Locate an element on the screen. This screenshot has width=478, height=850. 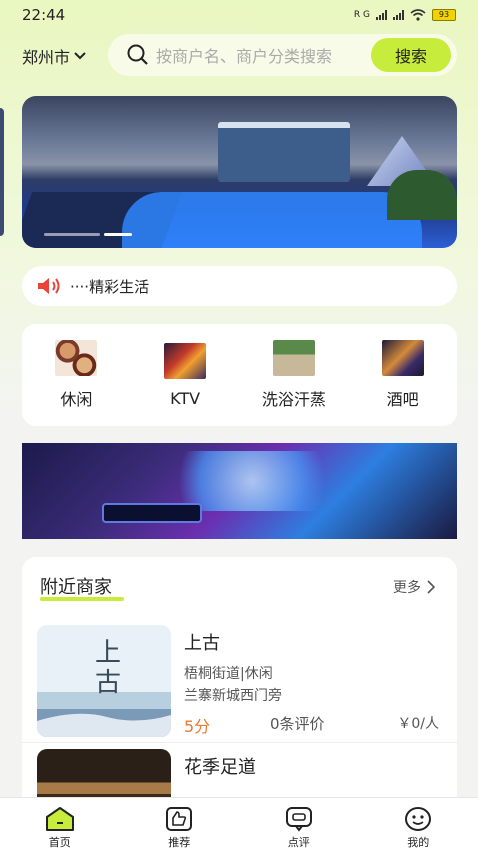
search-button: 搜索 is located at coordinates (411, 55).